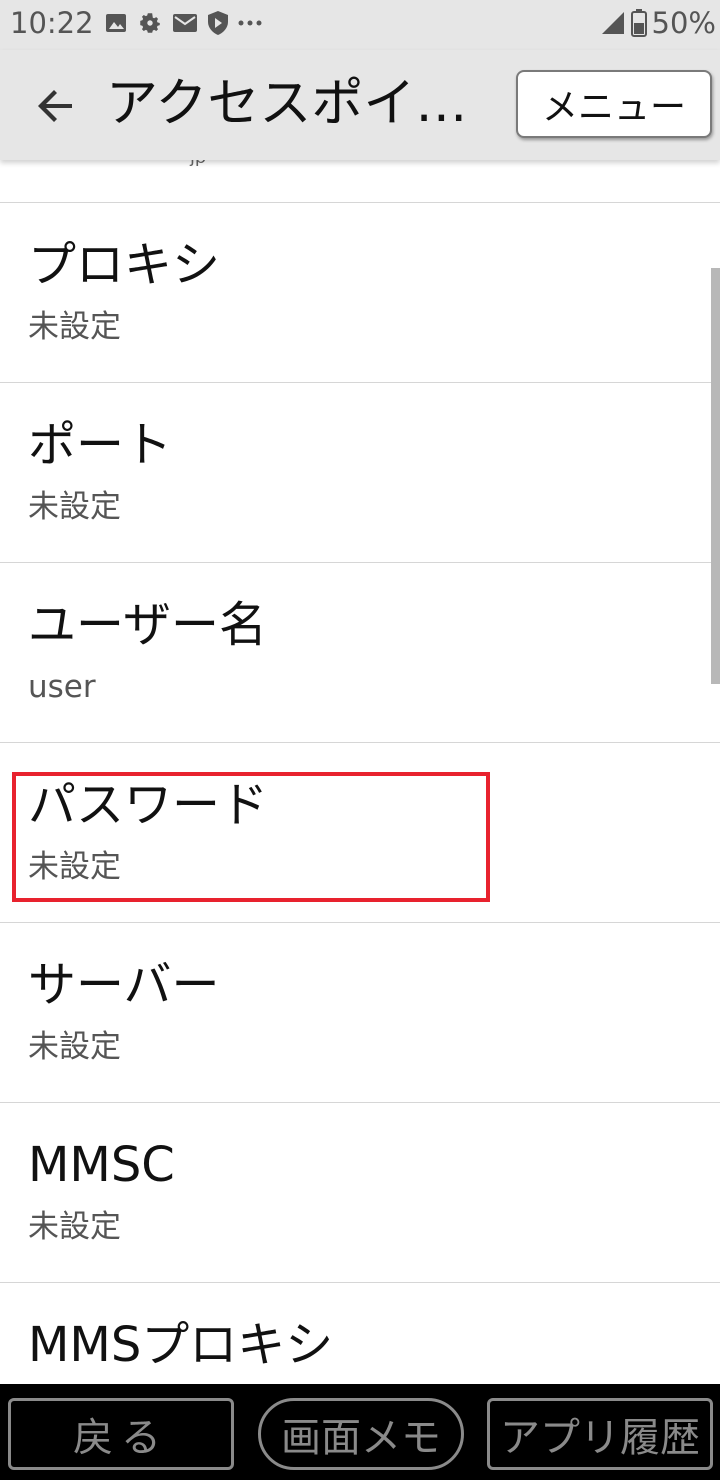 This screenshot has width=720, height=1480. Describe the element at coordinates (360, 1193) in the screenshot. I see `list-item-mmsc: MMSC 未設定` at that location.